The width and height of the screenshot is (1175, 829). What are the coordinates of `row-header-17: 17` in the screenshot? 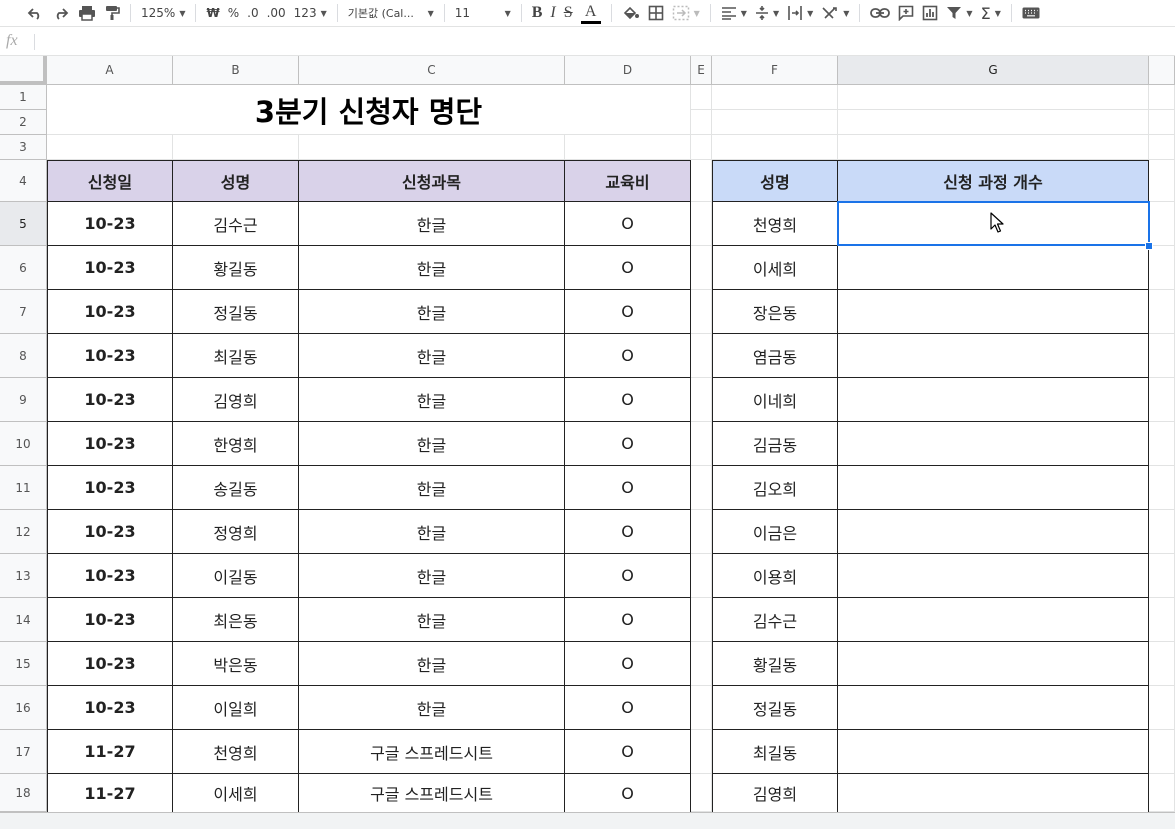 It's located at (23, 752).